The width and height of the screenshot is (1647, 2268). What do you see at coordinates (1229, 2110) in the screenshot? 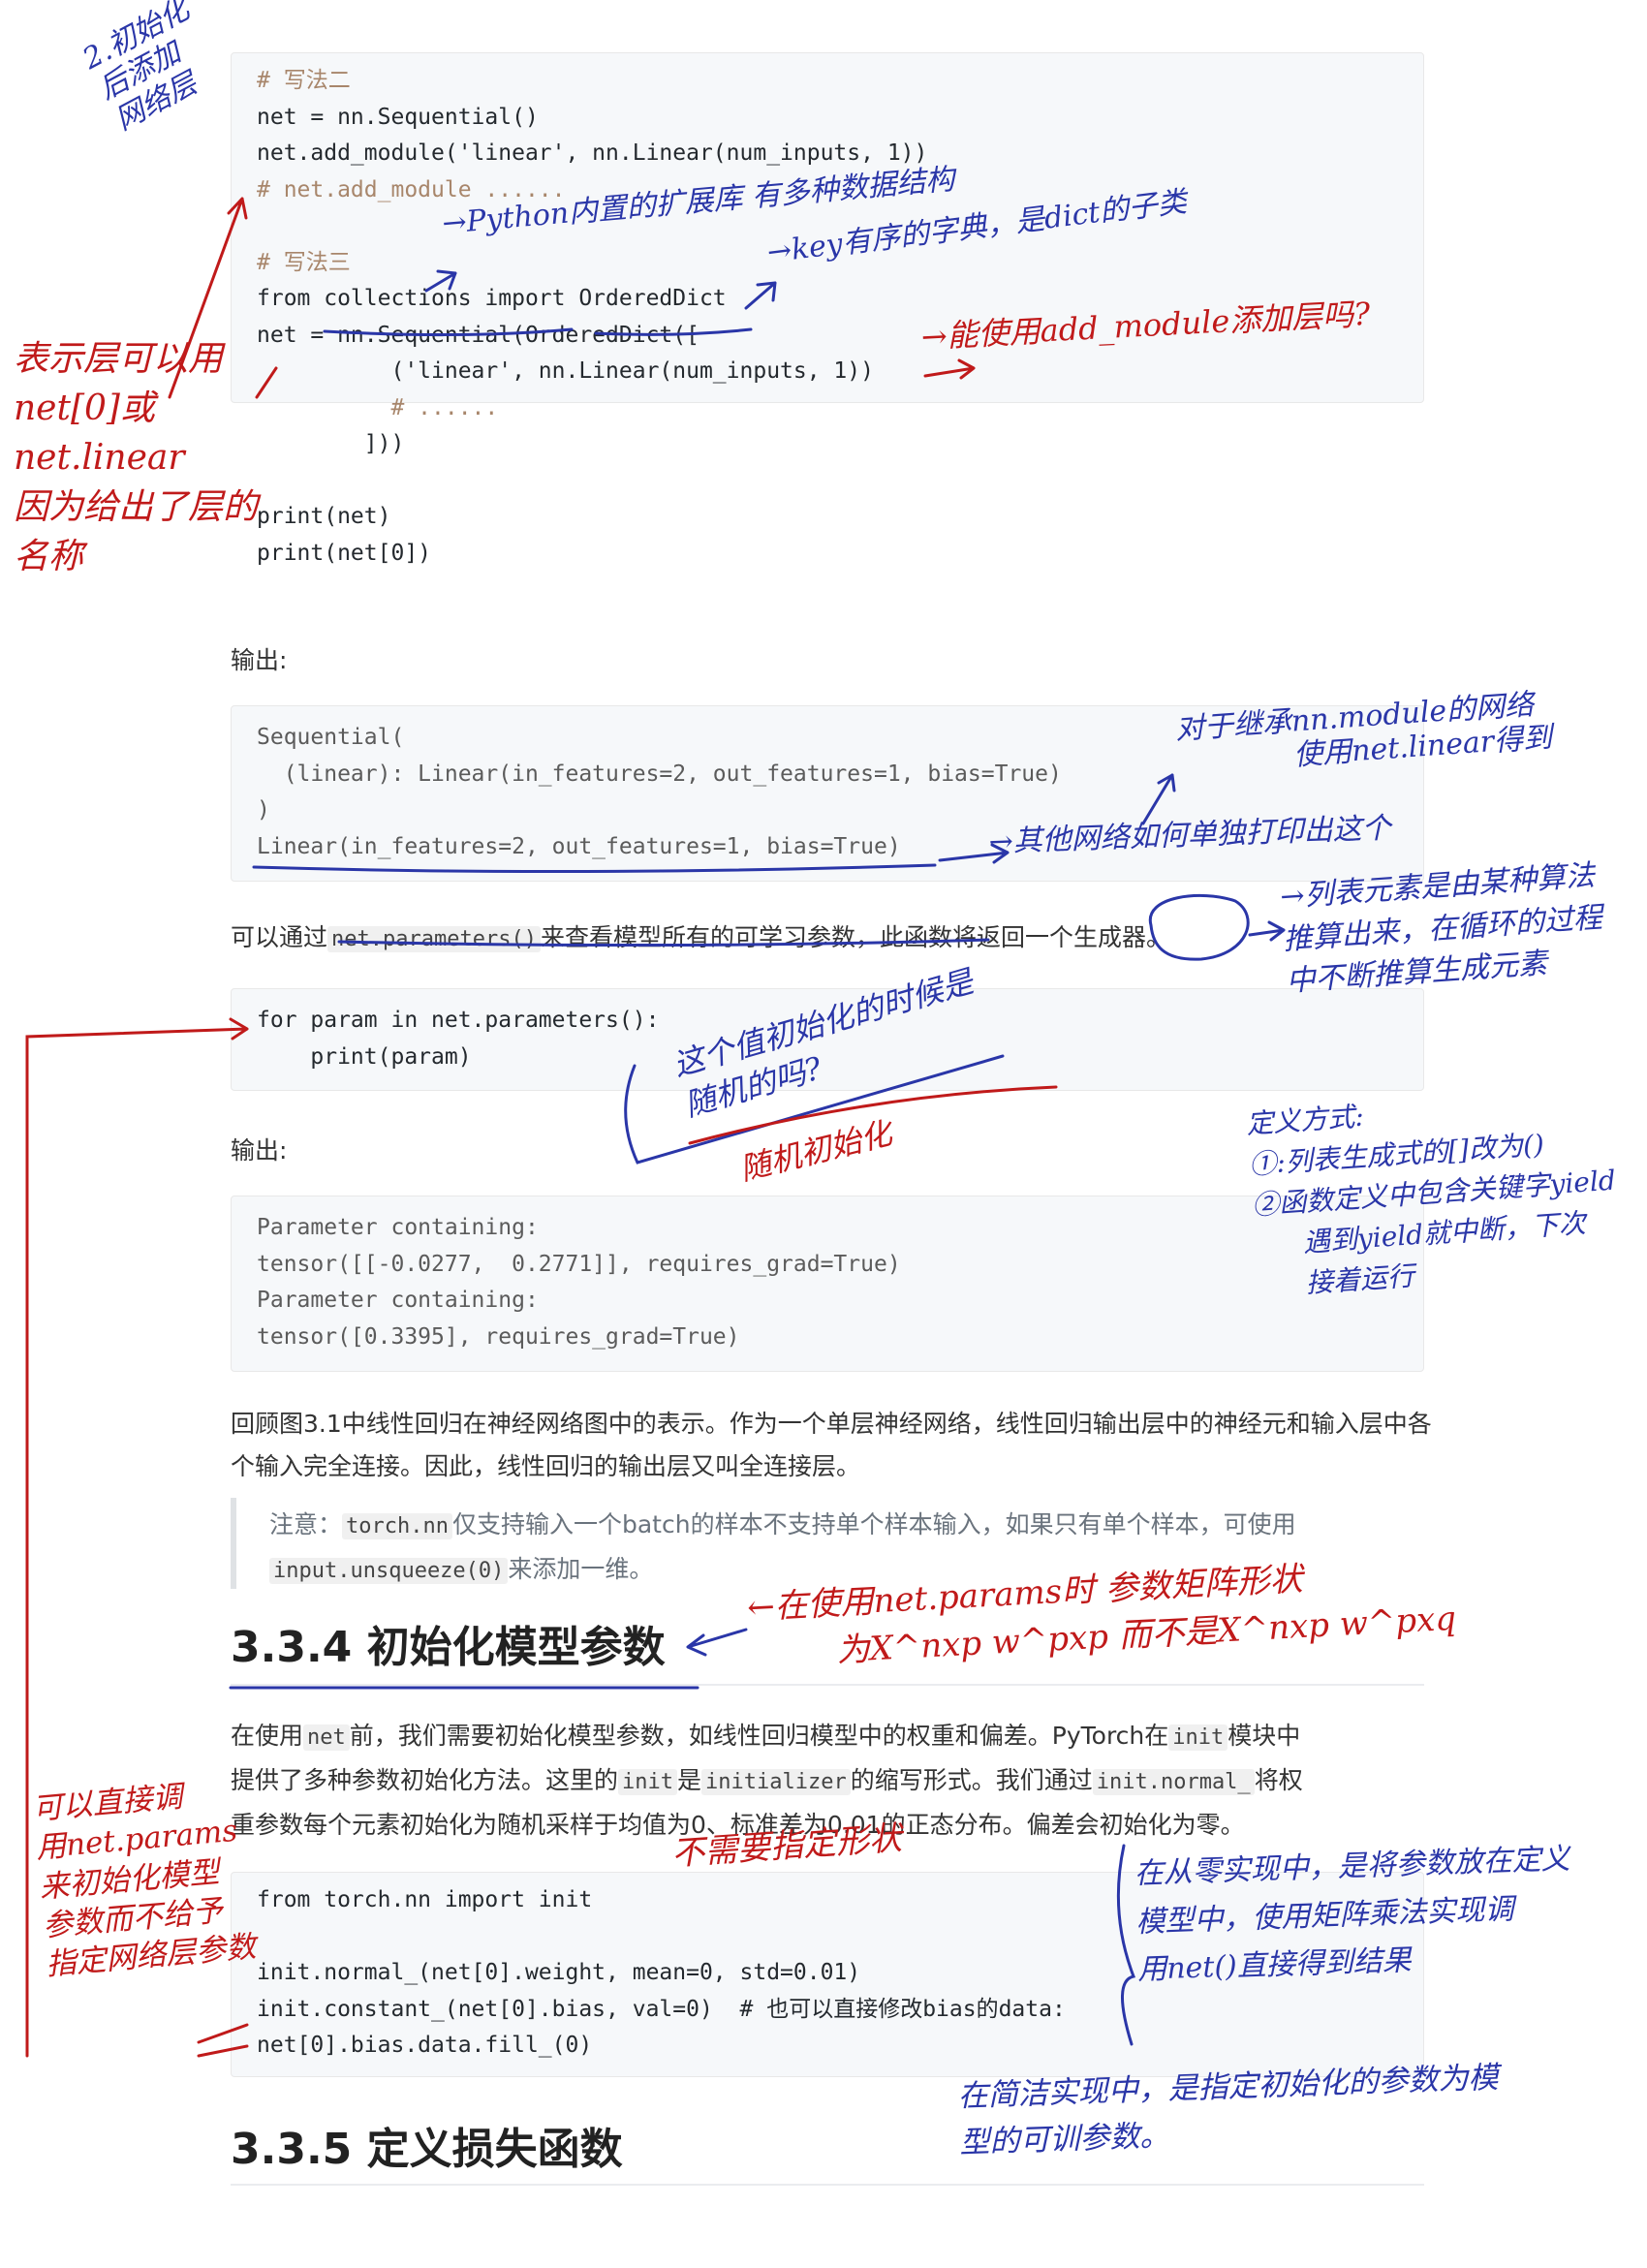
I see `annotation-concise-impl: 在简洁实现中，是指定初始化的参数为模 型的可训参数。` at bounding box center [1229, 2110].